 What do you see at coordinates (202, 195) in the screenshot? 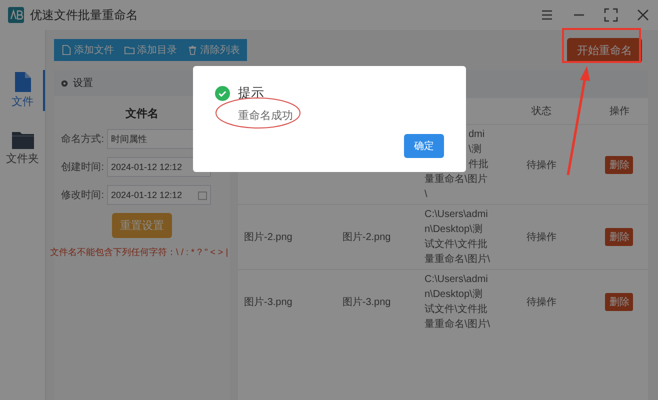
I see `calendar-icon` at bounding box center [202, 195].